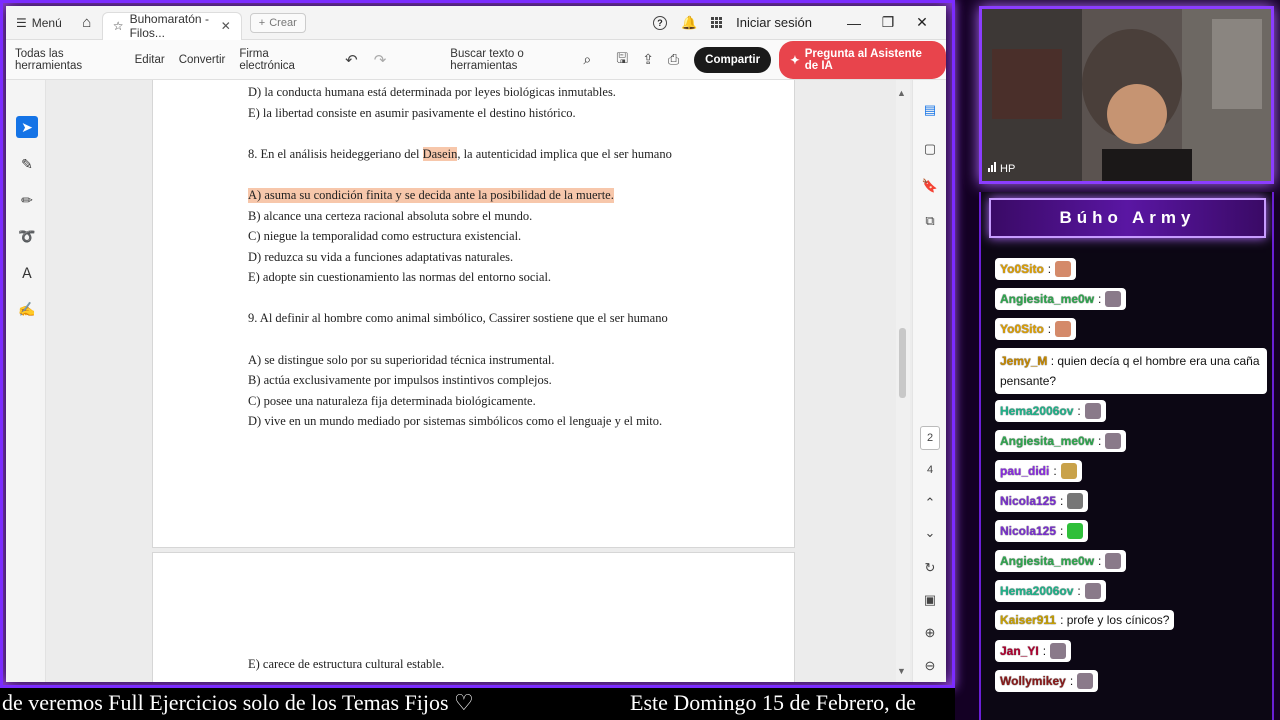 The height and width of the screenshot is (720, 1280). What do you see at coordinates (1033, 681) in the screenshot?
I see `chat-username: Wollymikey` at bounding box center [1033, 681].